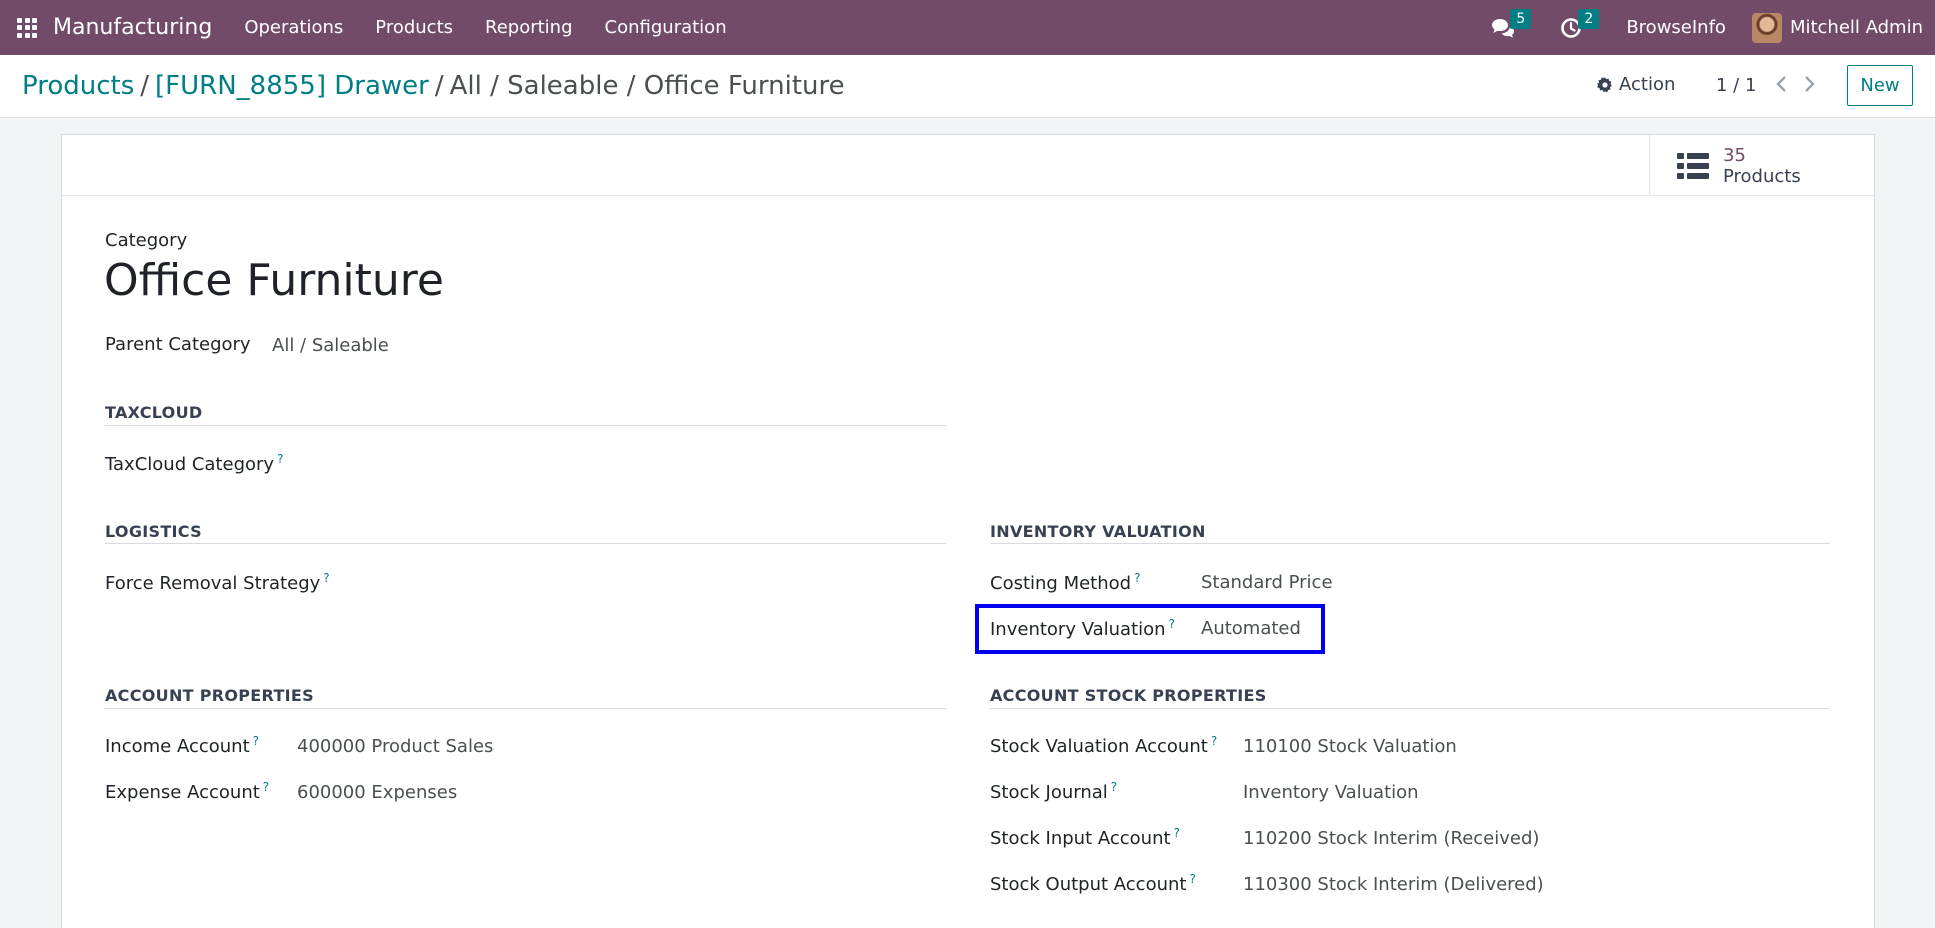 This screenshot has height=928, width=1935. I want to click on stock-input-account-field: 110200 Stock Interim (Received), so click(1391, 838).